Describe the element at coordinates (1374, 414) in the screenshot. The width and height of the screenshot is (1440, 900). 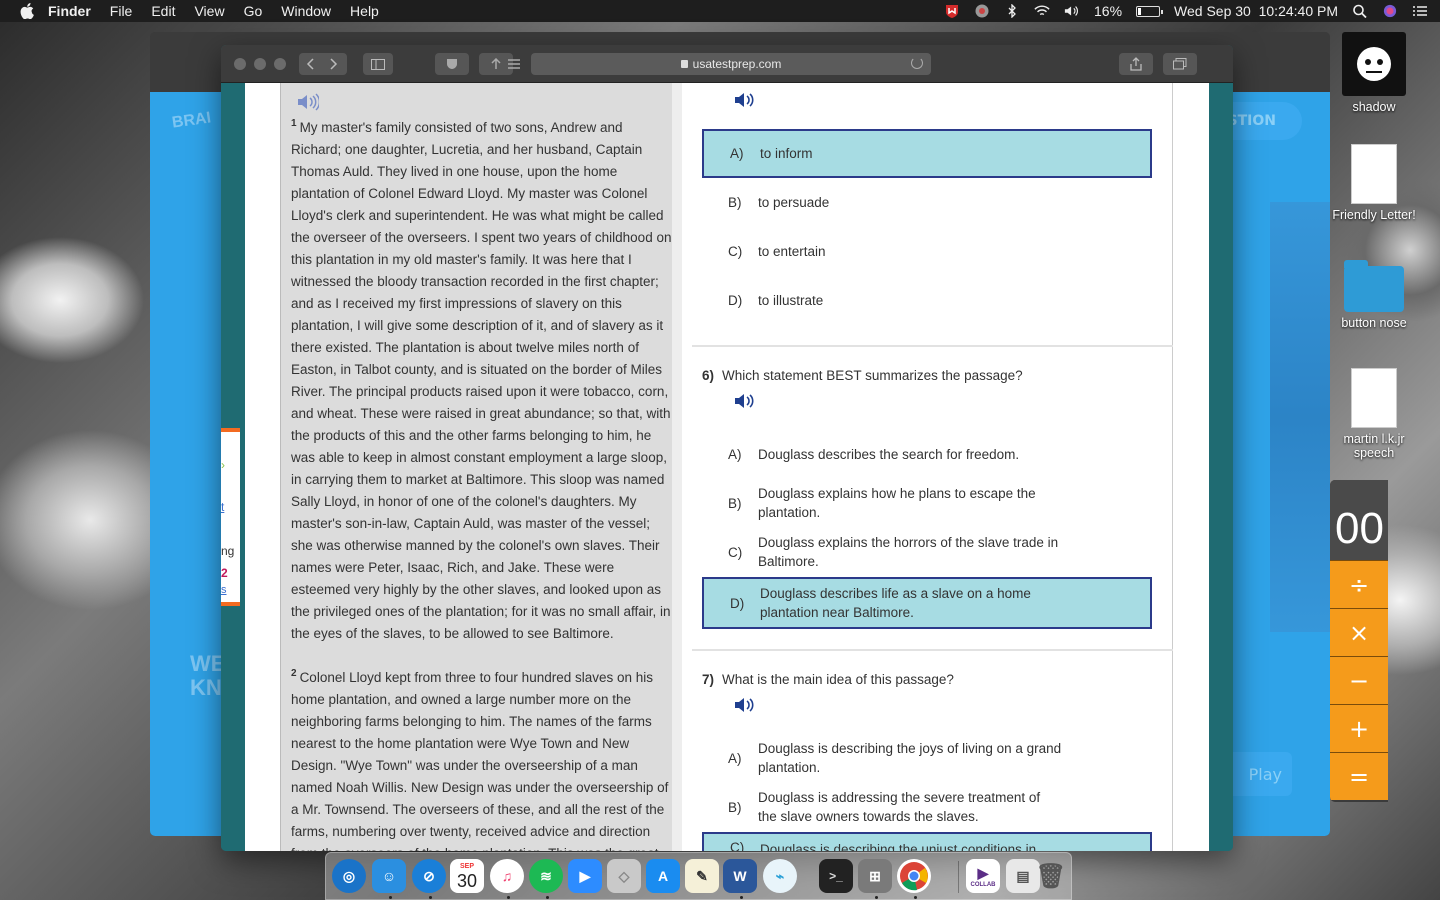
I see `desktop-item-mlk-speech: martin l.k.jr speech` at that location.